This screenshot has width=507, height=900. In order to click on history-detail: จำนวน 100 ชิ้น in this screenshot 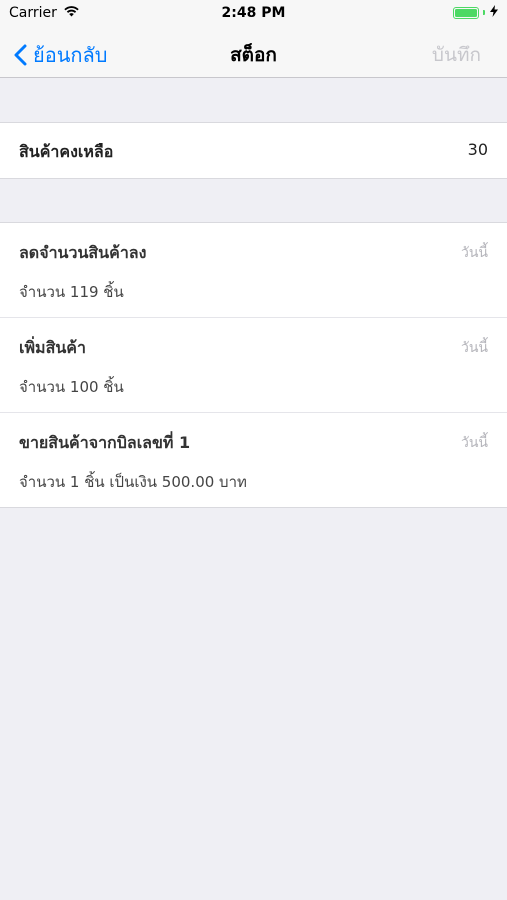, I will do `click(71, 387)`.